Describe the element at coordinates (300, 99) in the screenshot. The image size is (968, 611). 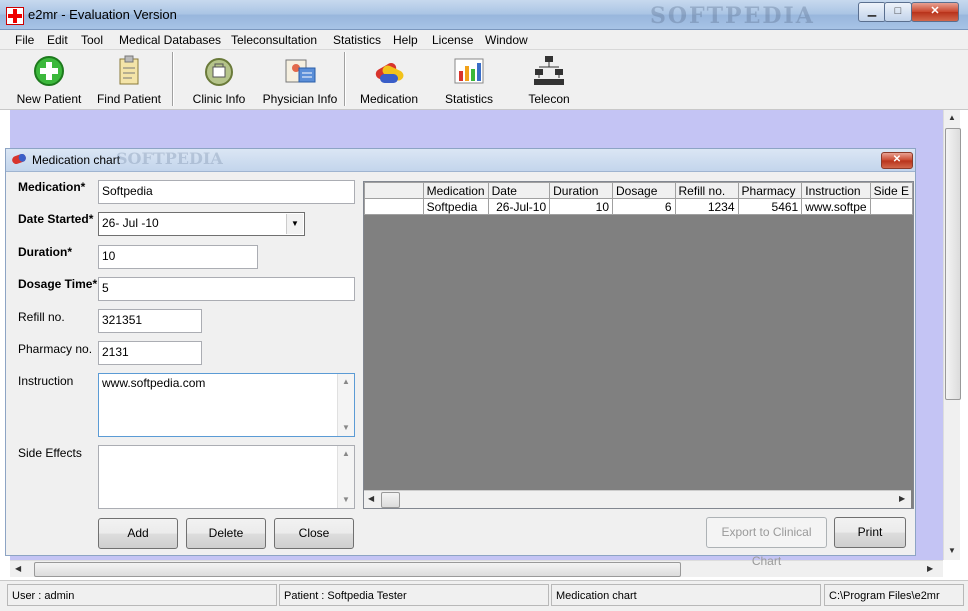
I see `physician-info-label: Physician Info` at that location.